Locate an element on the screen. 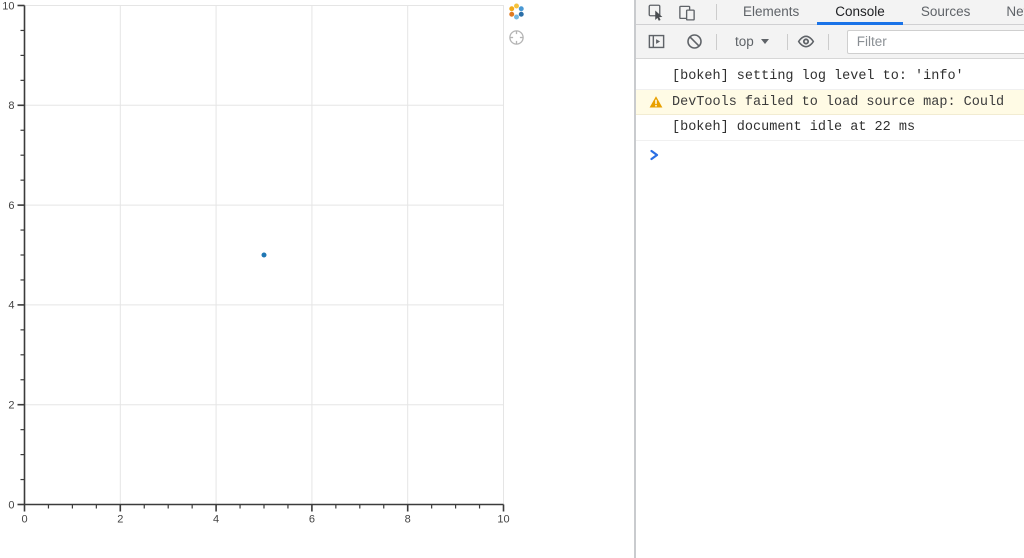  live-expression-eye-icon is located at coordinates (806, 41).